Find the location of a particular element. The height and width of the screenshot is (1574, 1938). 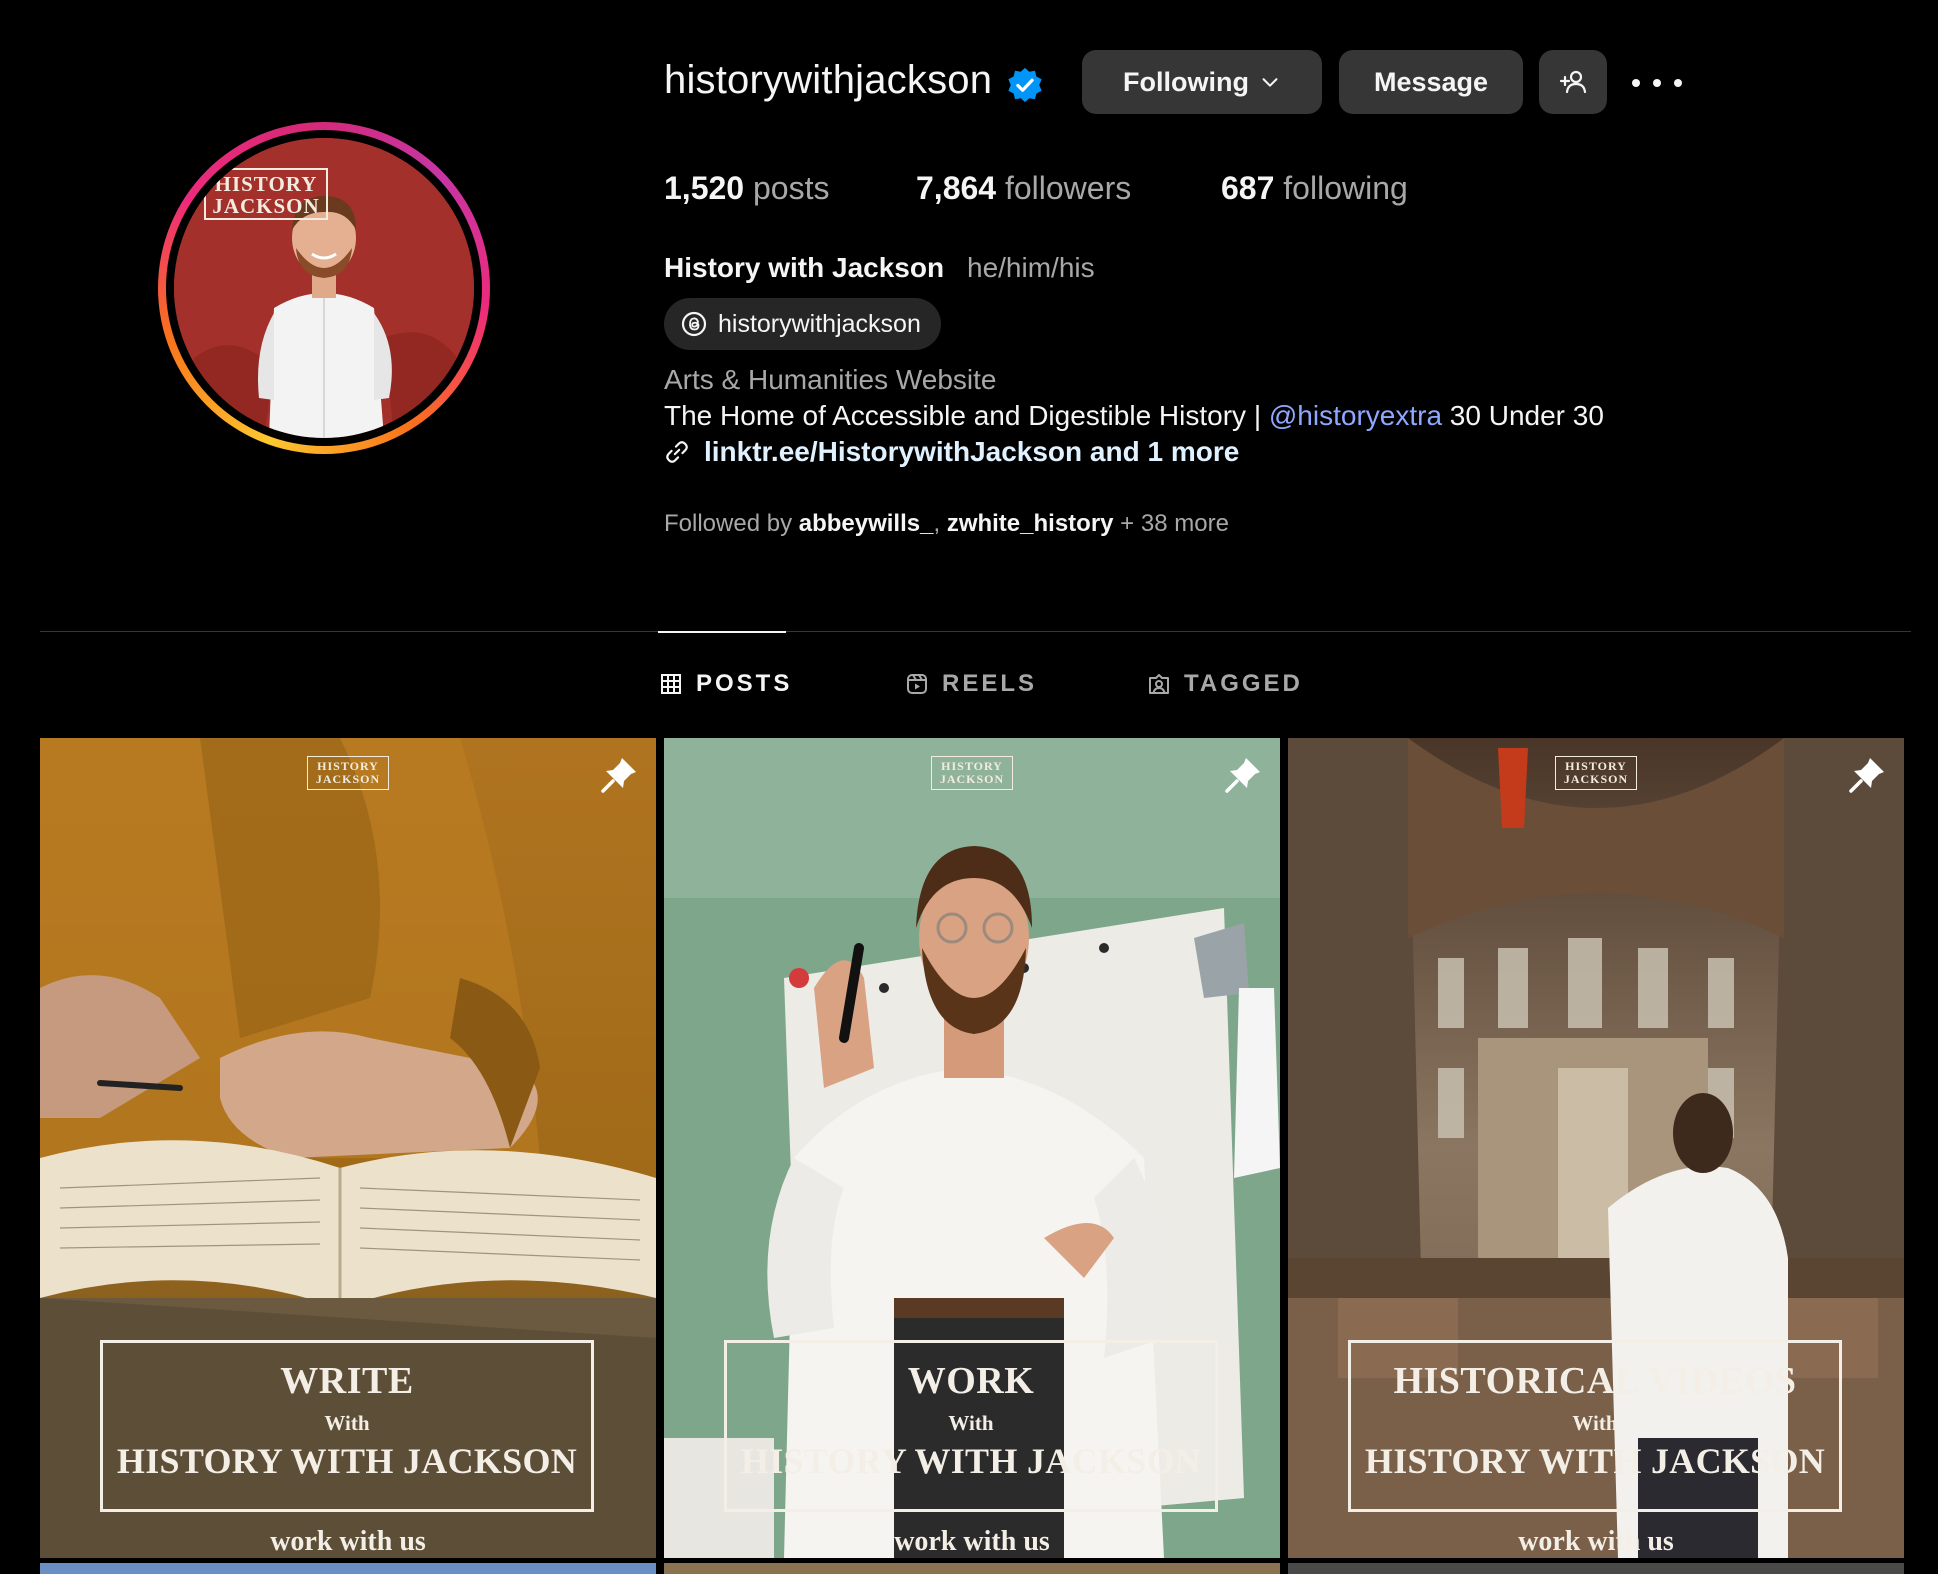

profile-pronouns: he/him/his is located at coordinates (1031, 267).